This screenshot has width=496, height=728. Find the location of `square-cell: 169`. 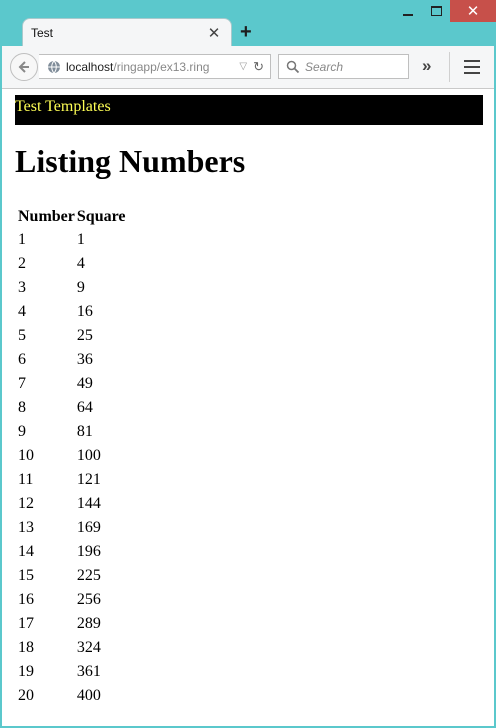

square-cell: 169 is located at coordinates (88, 527).